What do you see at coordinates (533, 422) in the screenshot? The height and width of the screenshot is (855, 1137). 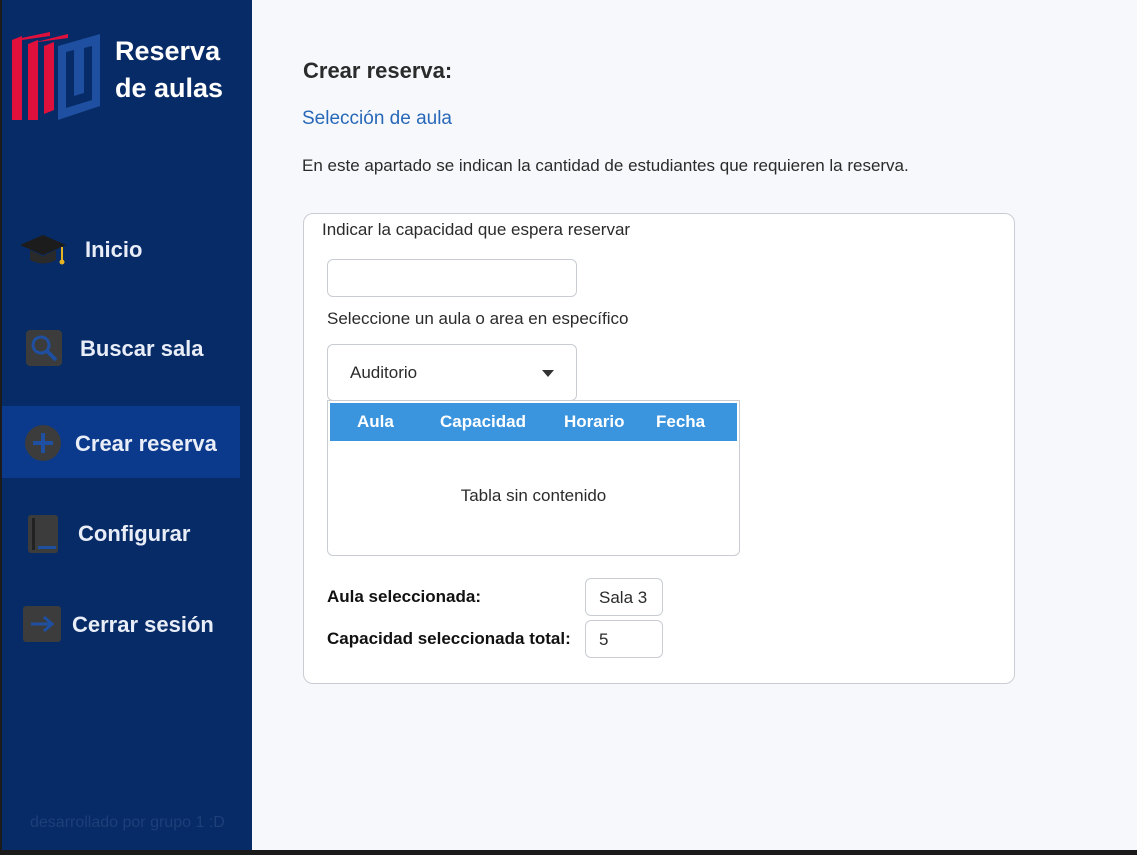 I see `table-header: Aula Capacidad Horario Fecha` at bounding box center [533, 422].